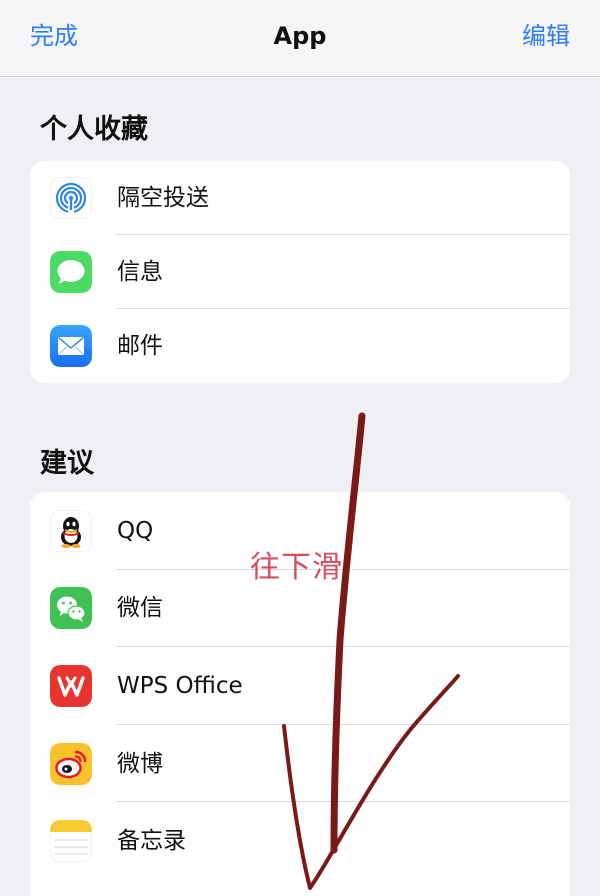  Describe the element at coordinates (296, 567) in the screenshot. I see `scroll-down-annotation: 往下滑` at that location.